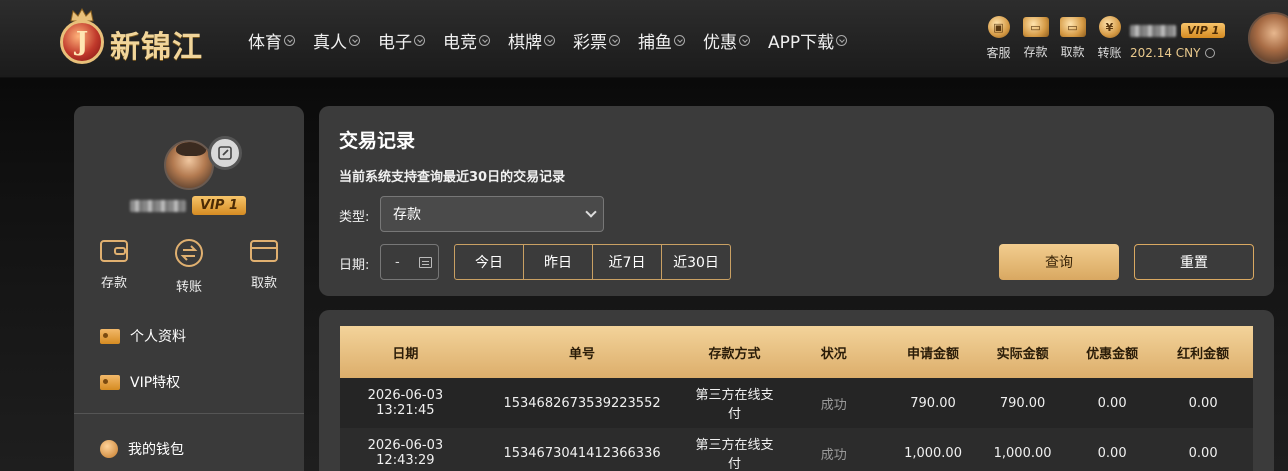 Image resolution: width=1288 pixels, height=471 pixels. Describe the element at coordinates (1203, 403) in the screenshot. I see `cell-bonus: 0.00` at that location.